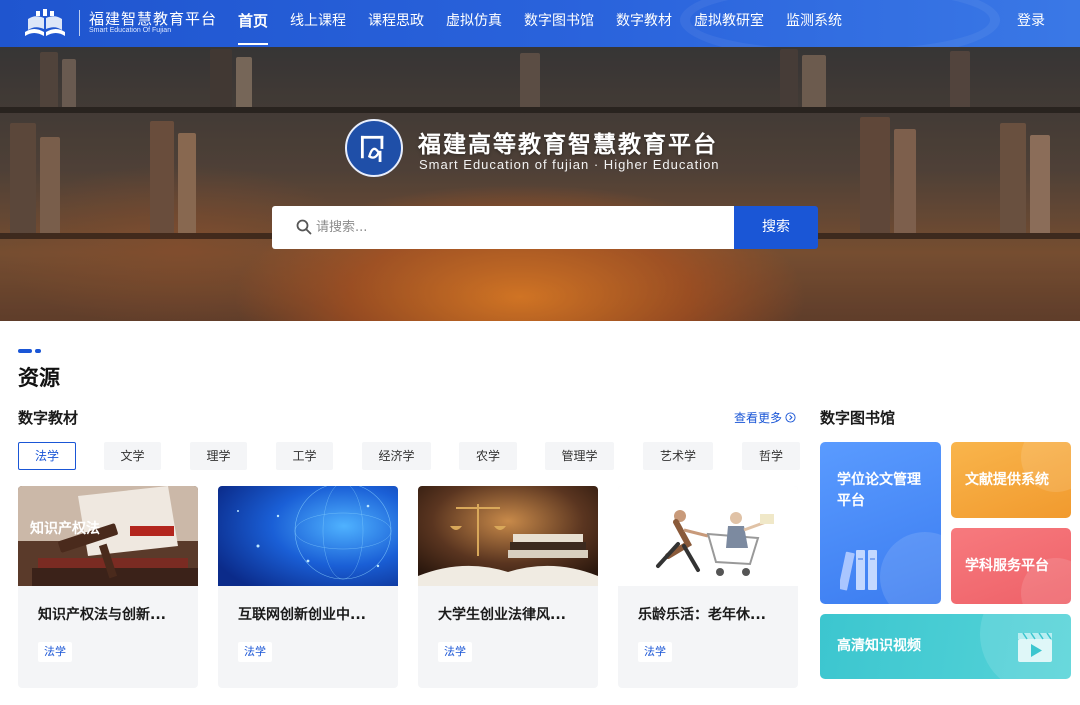 The image size is (1080, 705). Describe the element at coordinates (1007, 480) in the screenshot. I see `tile-label: 文献提供系统` at that location.